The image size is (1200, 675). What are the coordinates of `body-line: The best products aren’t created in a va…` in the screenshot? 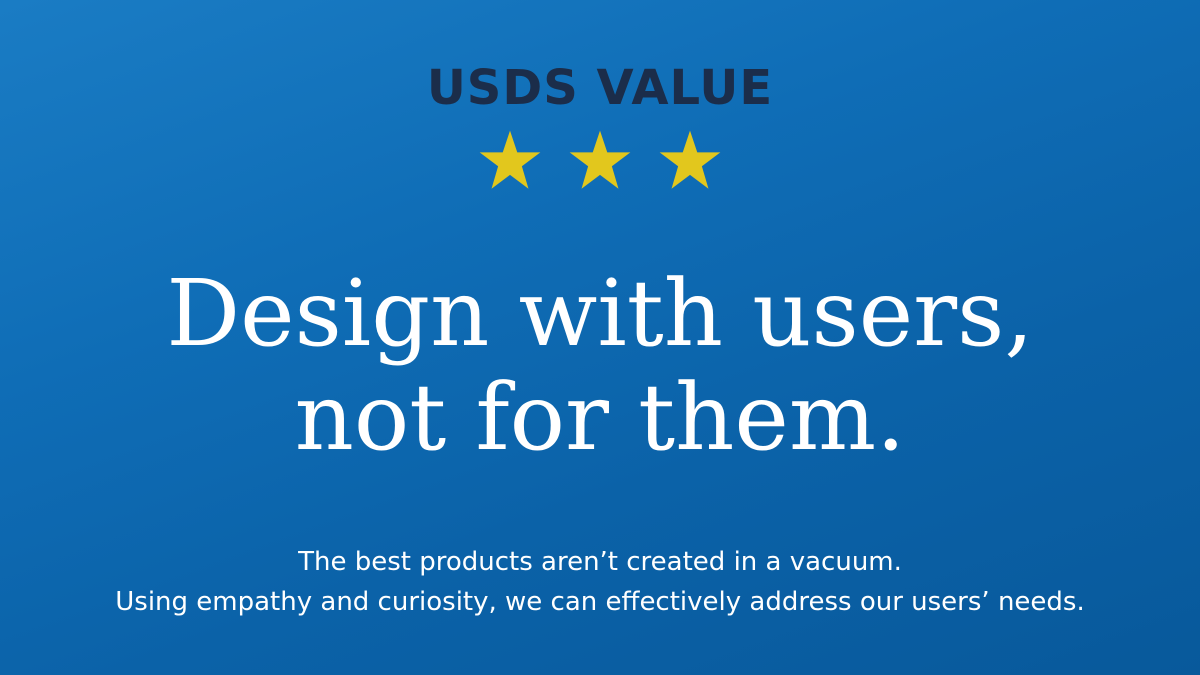 It's located at (600, 562).